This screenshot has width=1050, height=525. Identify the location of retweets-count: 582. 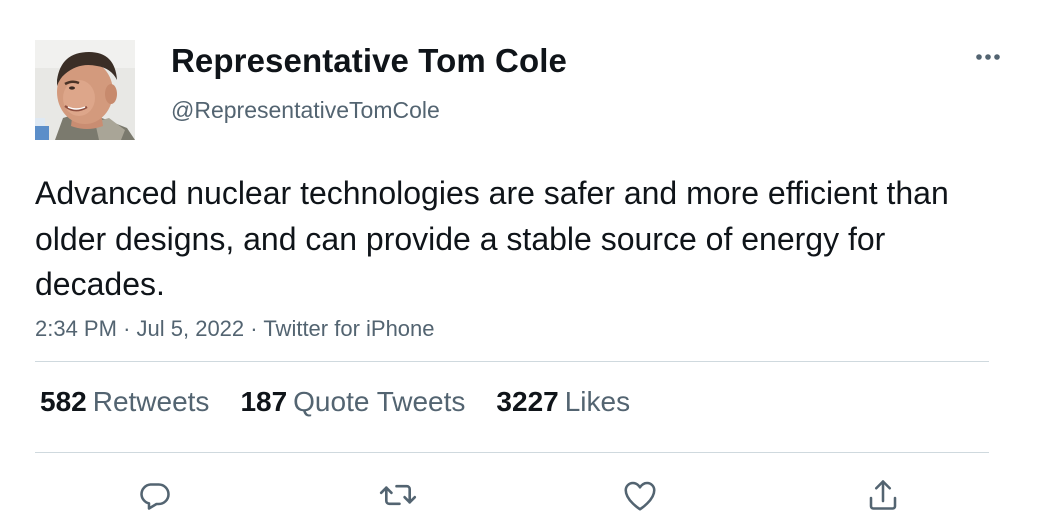
(63, 401).